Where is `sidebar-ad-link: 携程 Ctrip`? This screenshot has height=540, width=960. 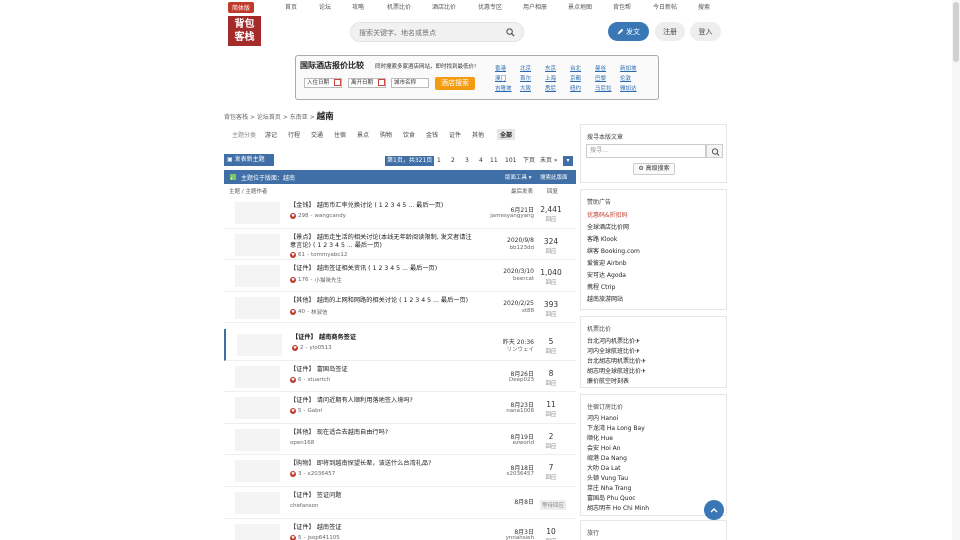
sidebar-ad-link: 携程 Ctrip is located at coordinates (601, 286).